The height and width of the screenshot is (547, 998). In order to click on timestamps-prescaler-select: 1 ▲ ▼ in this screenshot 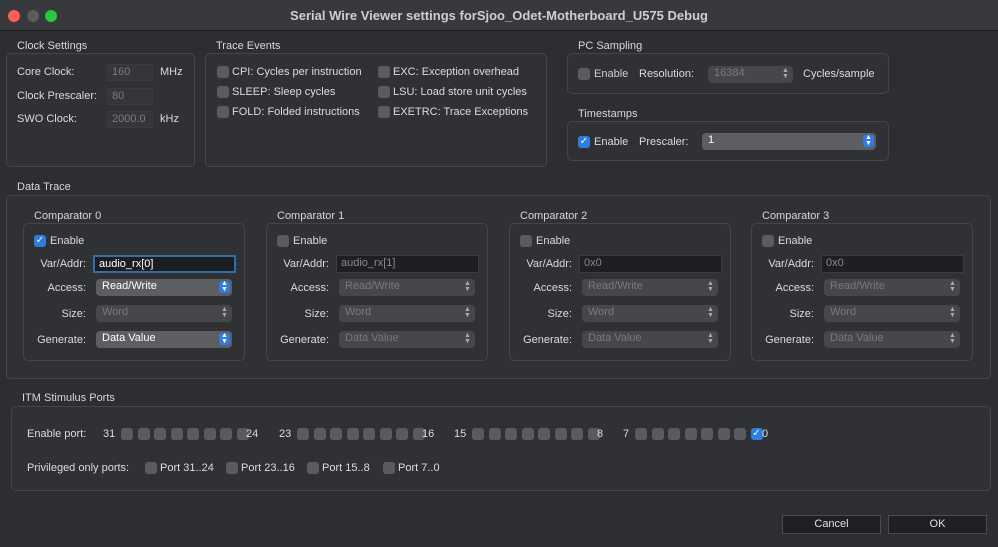, I will do `click(789, 141)`.